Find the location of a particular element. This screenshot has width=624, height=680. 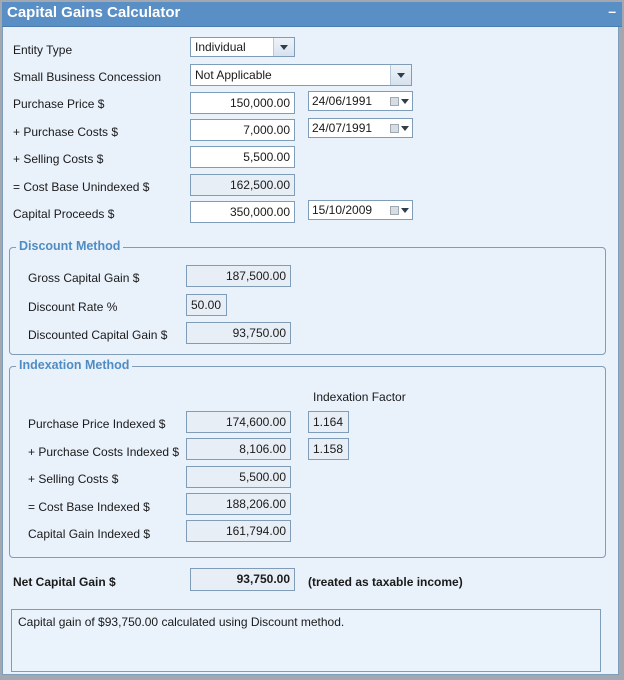

entity-type-label: Entity Type is located at coordinates (43, 50).